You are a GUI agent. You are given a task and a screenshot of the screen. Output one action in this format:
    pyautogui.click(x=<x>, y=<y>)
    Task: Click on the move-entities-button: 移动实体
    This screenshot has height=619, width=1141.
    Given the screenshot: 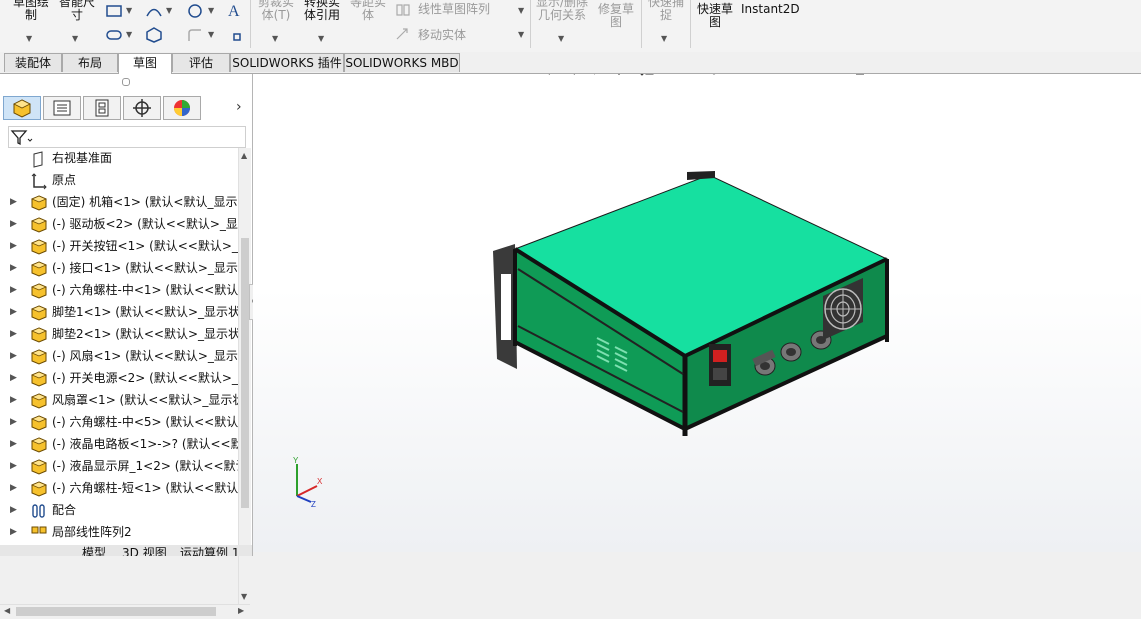 What is the action you would take?
    pyautogui.click(x=442, y=35)
    